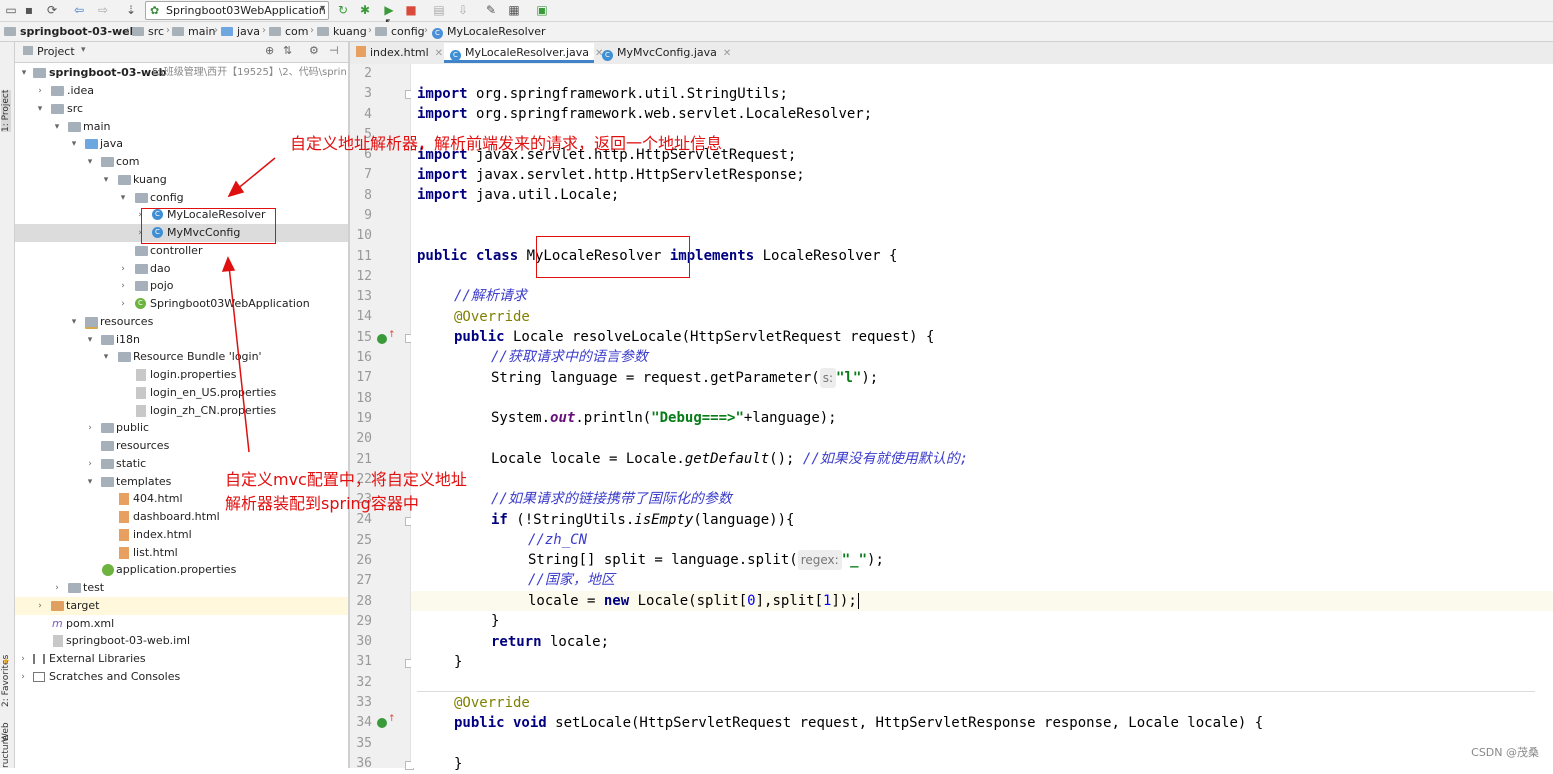  I want to click on arrow-to-config, so click(239, 359).